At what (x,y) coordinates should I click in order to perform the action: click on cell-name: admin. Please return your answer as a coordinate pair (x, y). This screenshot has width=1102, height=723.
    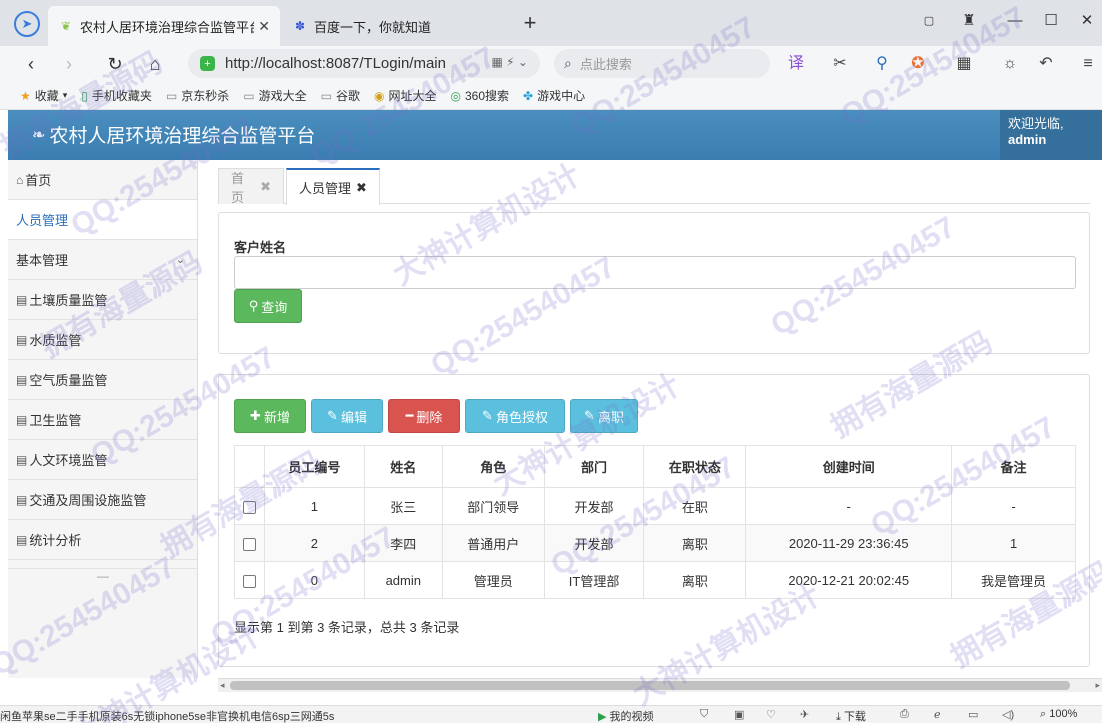
    Looking at the image, I should click on (403, 580).